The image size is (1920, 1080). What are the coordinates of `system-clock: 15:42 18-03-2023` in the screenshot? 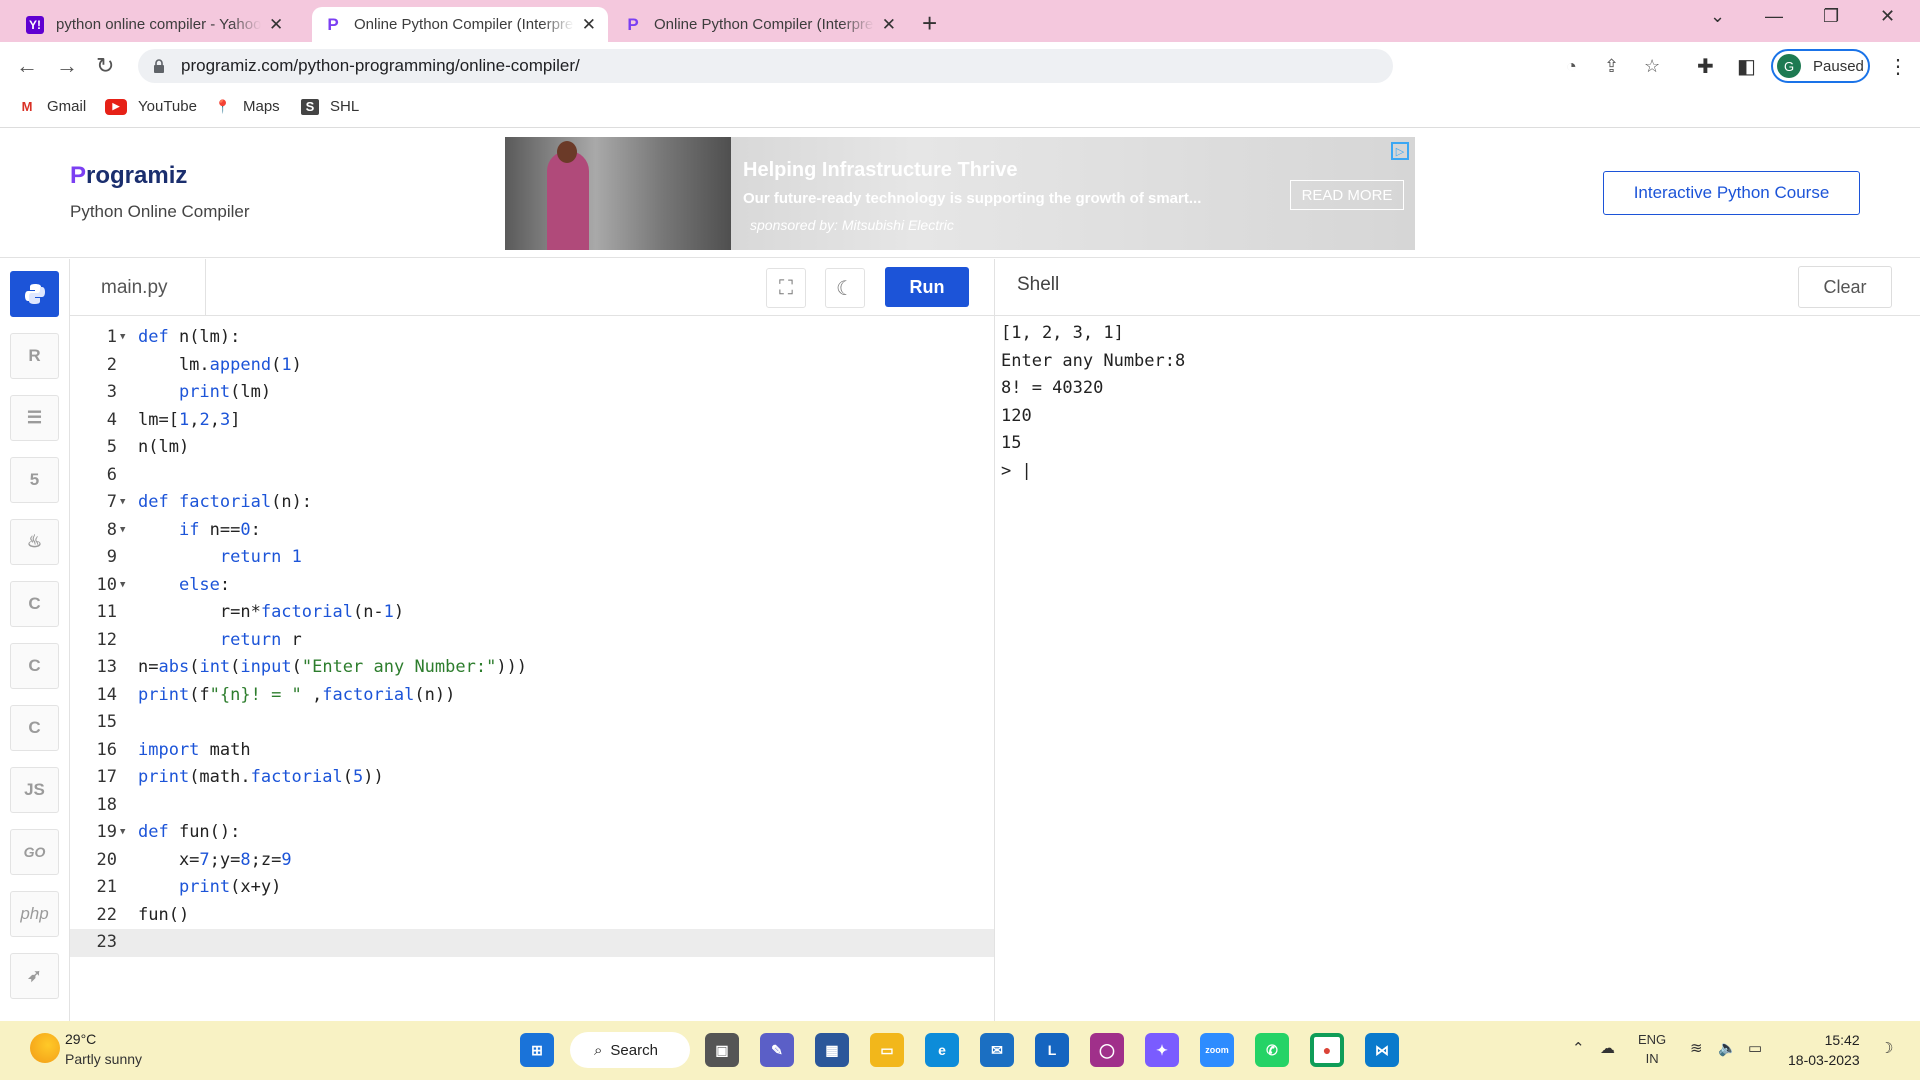 It's located at (1824, 1050).